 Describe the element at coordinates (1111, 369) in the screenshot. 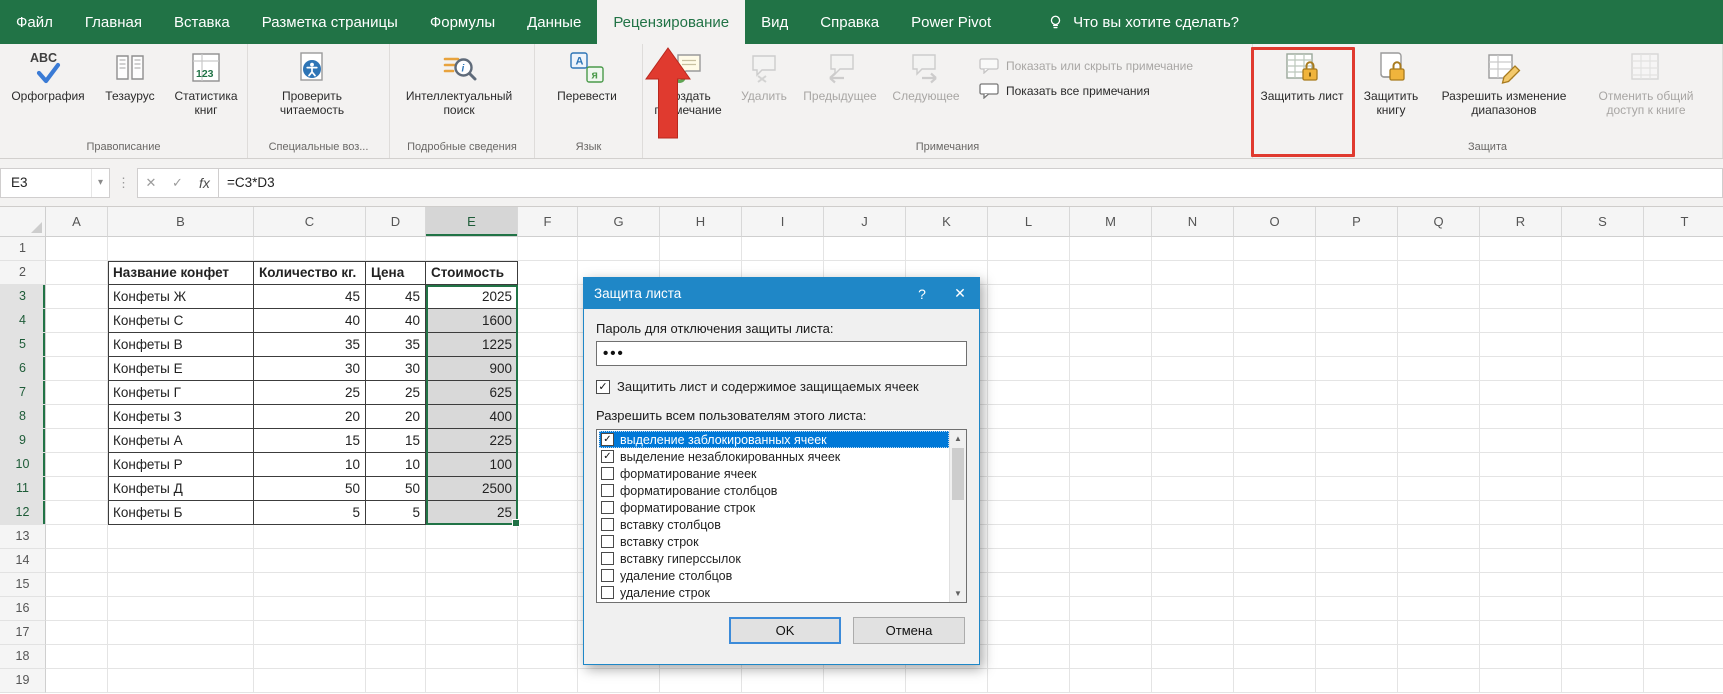

I see `cell-M6` at that location.